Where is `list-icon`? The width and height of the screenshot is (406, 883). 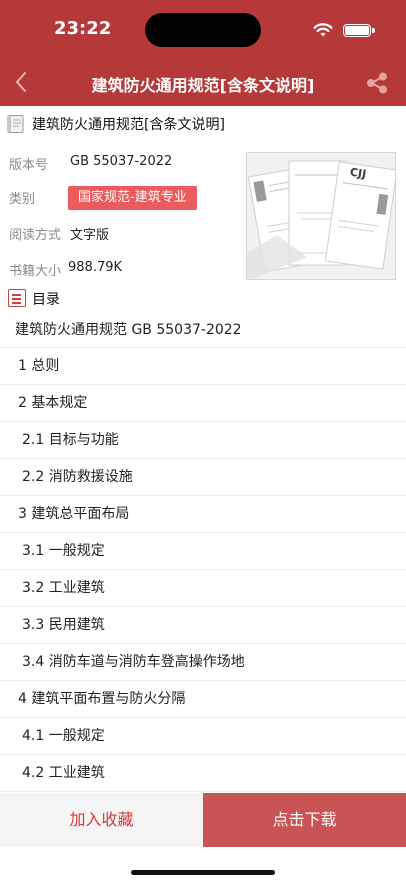
list-icon is located at coordinates (17, 298).